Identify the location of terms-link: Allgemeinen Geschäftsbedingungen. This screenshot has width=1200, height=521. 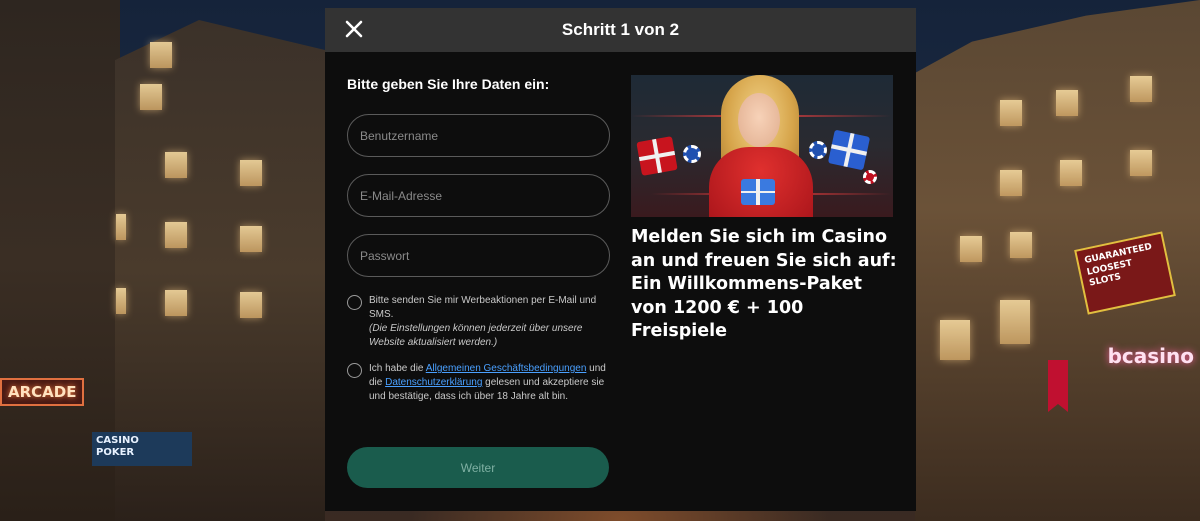
(506, 368).